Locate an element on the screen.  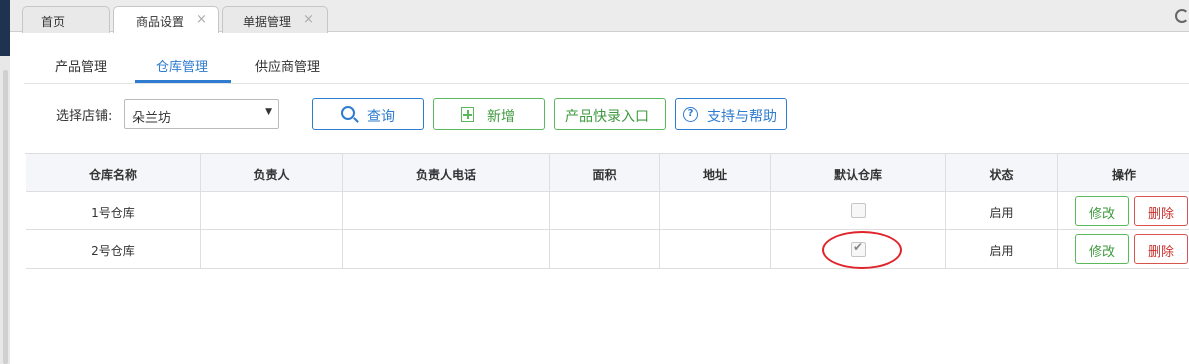
add-button: 新增 is located at coordinates (489, 114).